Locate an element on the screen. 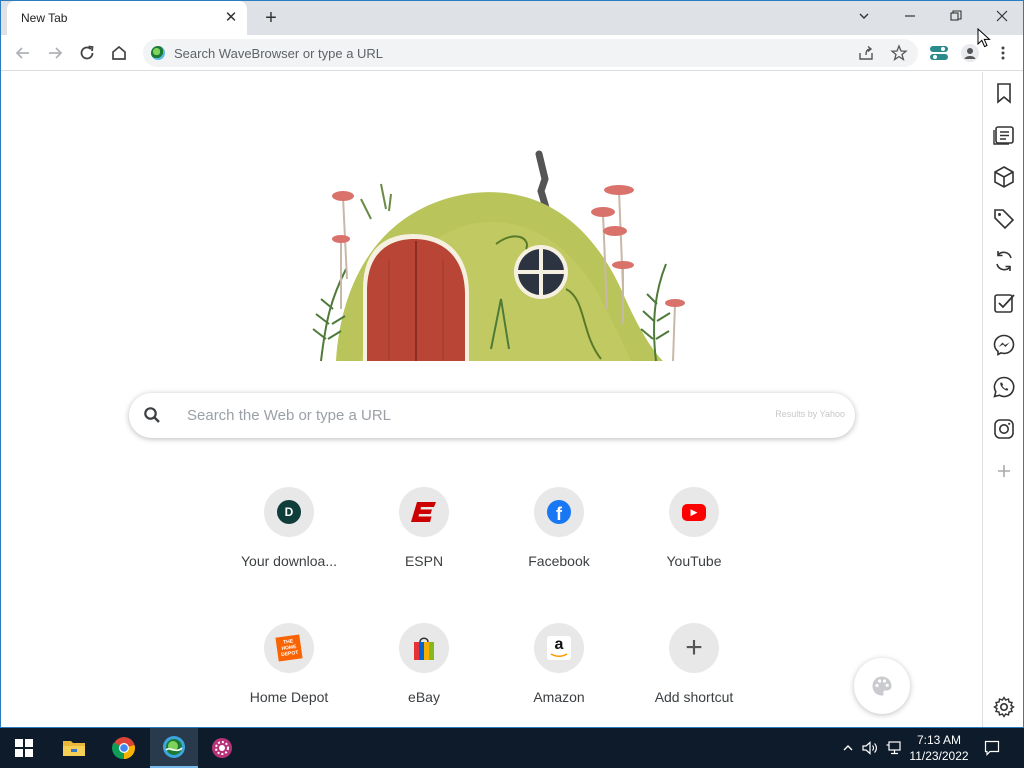  toggle-extension-icon is located at coordinates (939, 53).